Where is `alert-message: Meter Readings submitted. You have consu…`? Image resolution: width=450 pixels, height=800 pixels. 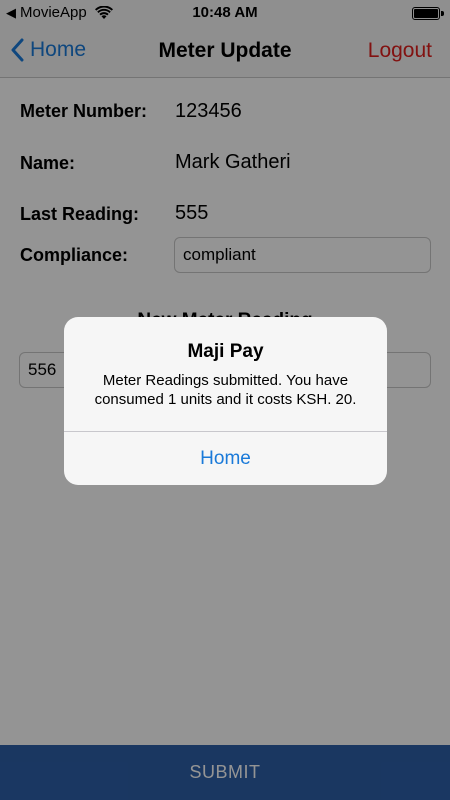 alert-message: Meter Readings submitted. You have consu… is located at coordinates (225, 390).